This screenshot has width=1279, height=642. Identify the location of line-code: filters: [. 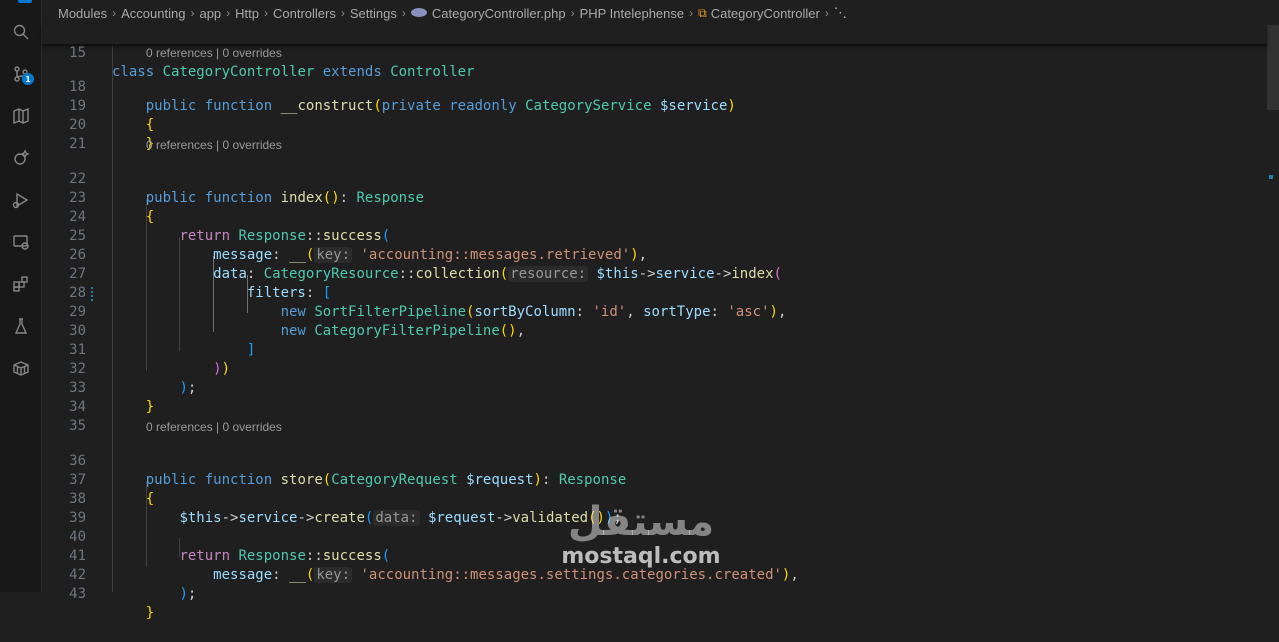
(289, 293).